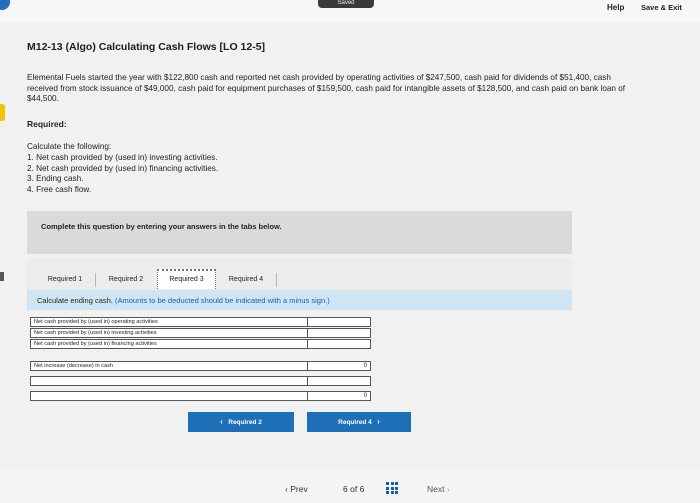  I want to click on help-link: Help, so click(615, 7).